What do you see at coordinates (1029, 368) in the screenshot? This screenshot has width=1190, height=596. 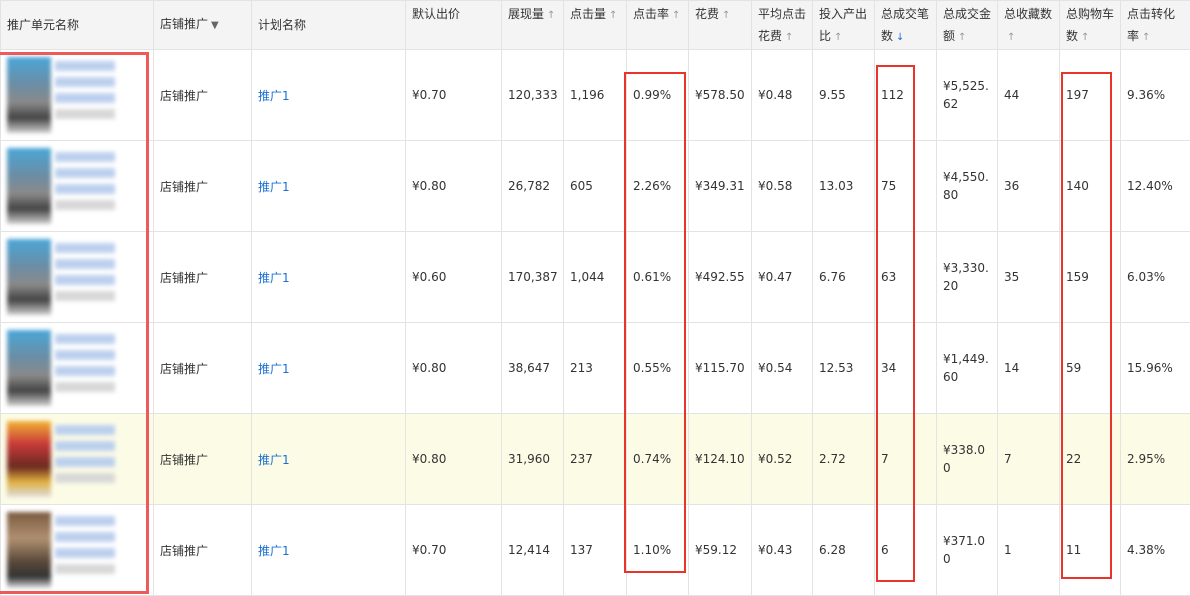 I see `favorites: 14` at bounding box center [1029, 368].